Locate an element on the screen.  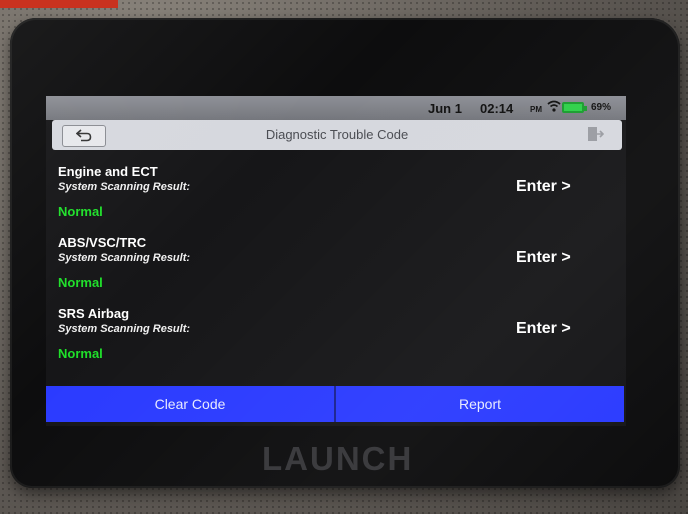
battery-percent: 69% is located at coordinates (601, 107).